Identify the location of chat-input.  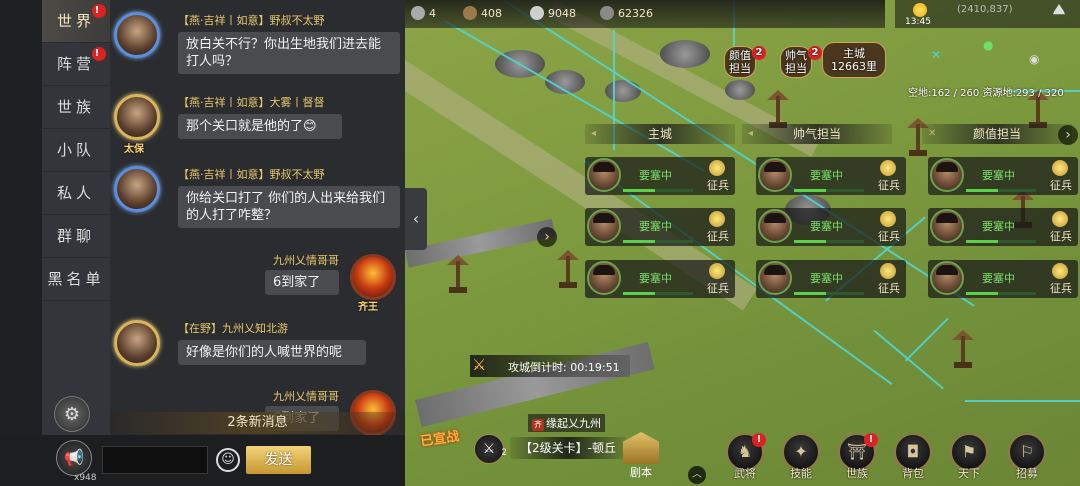
(155, 460).